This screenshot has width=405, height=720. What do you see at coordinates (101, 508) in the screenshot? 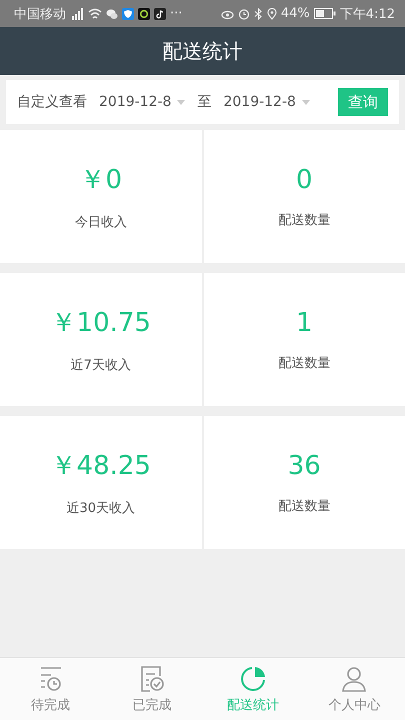
I see `income-label: 近30天收入` at bounding box center [101, 508].